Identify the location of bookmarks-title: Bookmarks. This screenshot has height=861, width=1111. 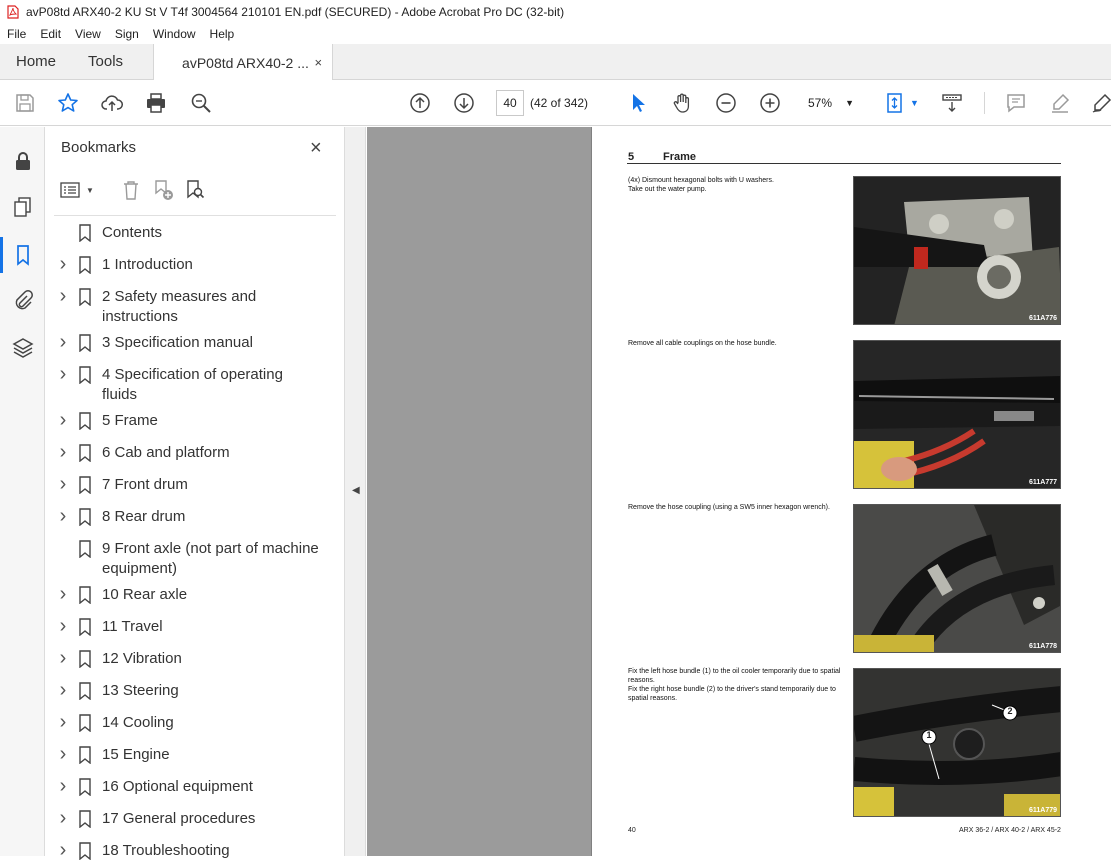
(99, 147).